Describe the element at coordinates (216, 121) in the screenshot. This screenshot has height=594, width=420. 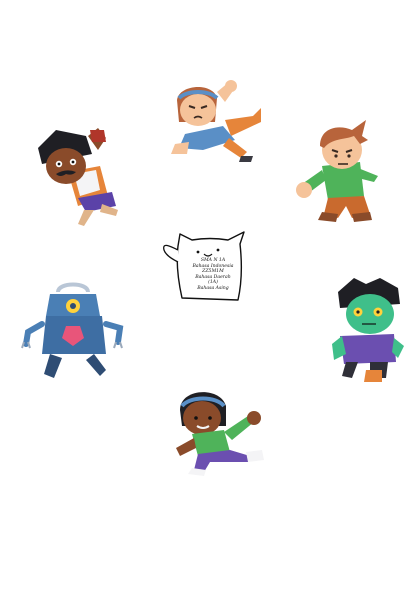
I see `character-girl-icon` at that location.